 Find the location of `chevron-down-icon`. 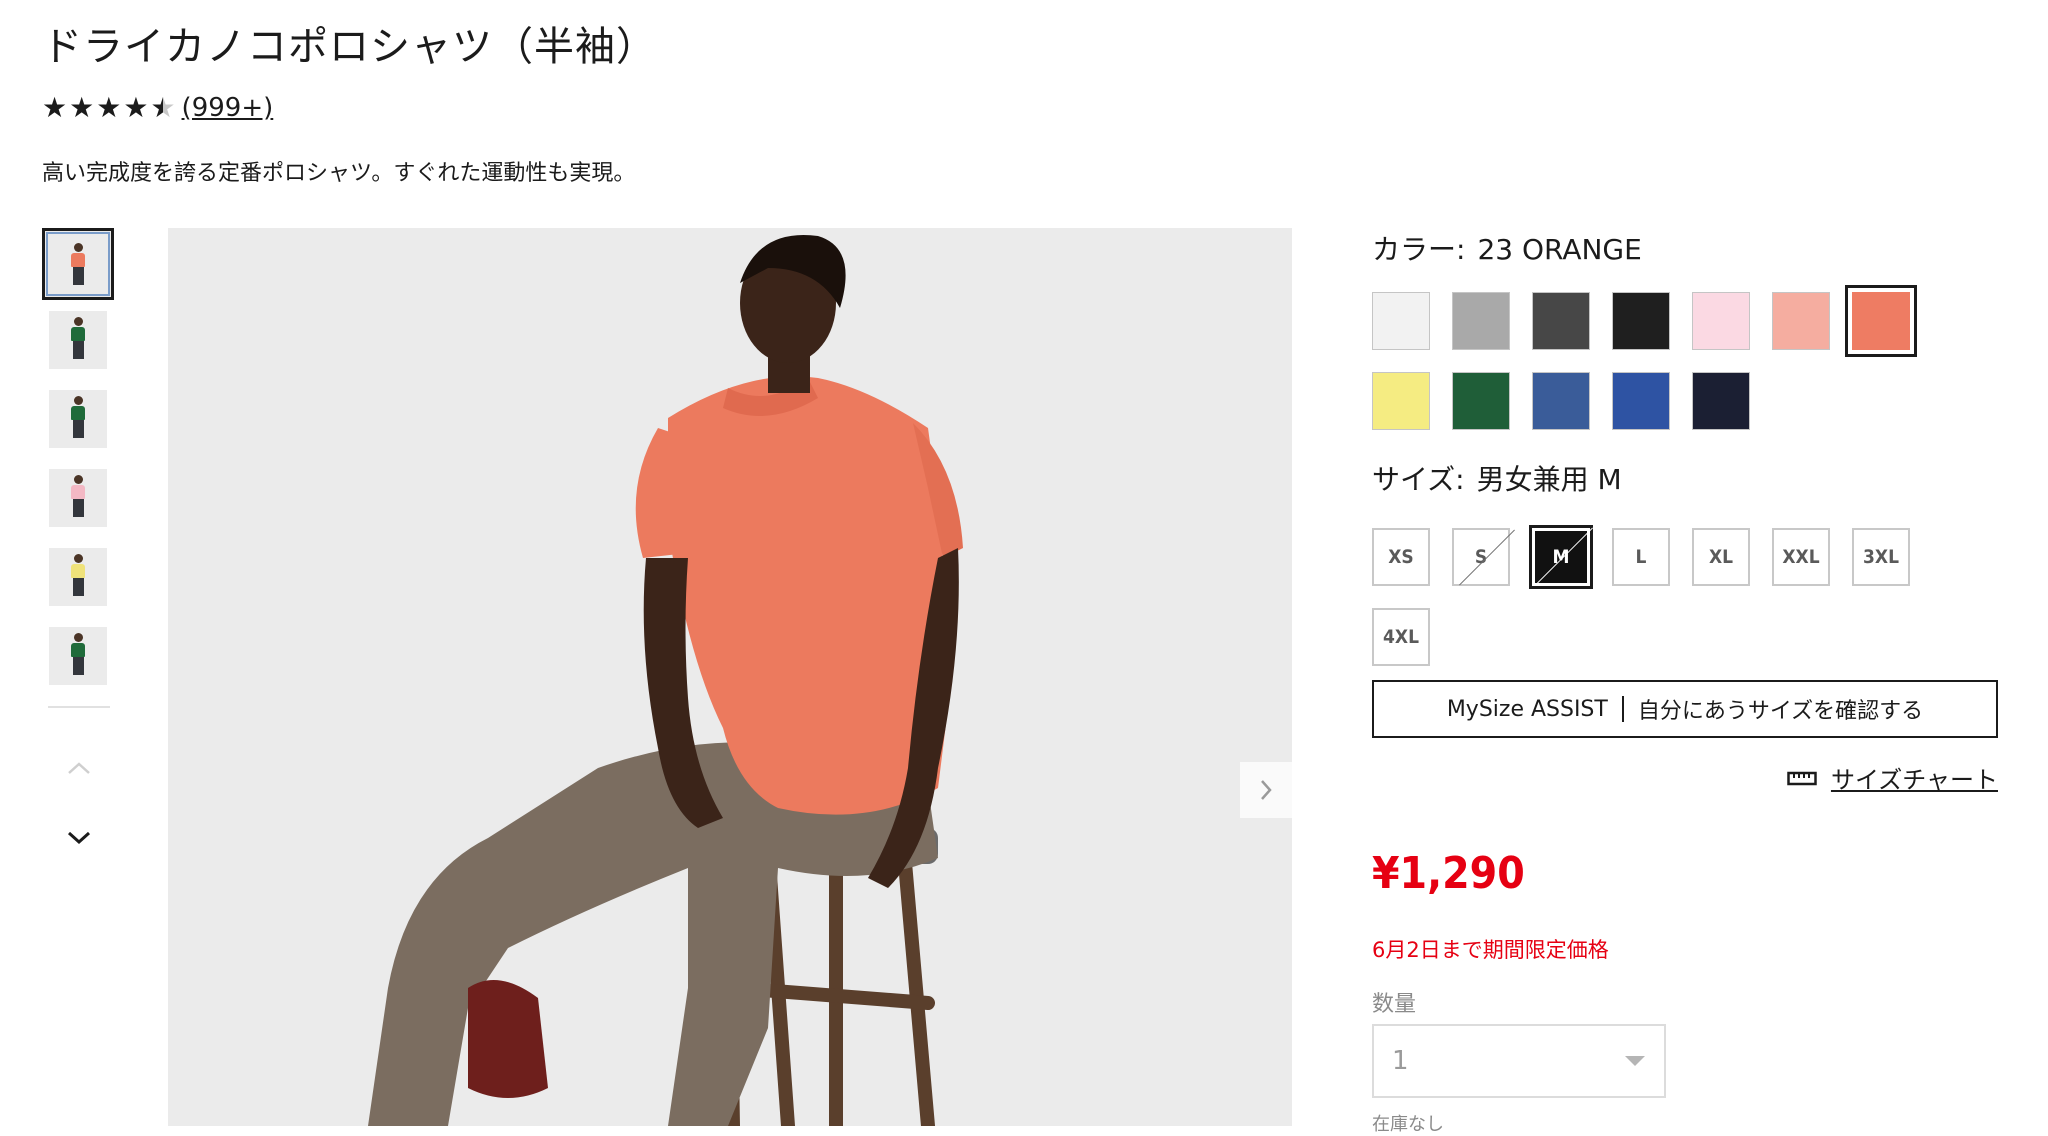

chevron-down-icon is located at coordinates (79, 838).